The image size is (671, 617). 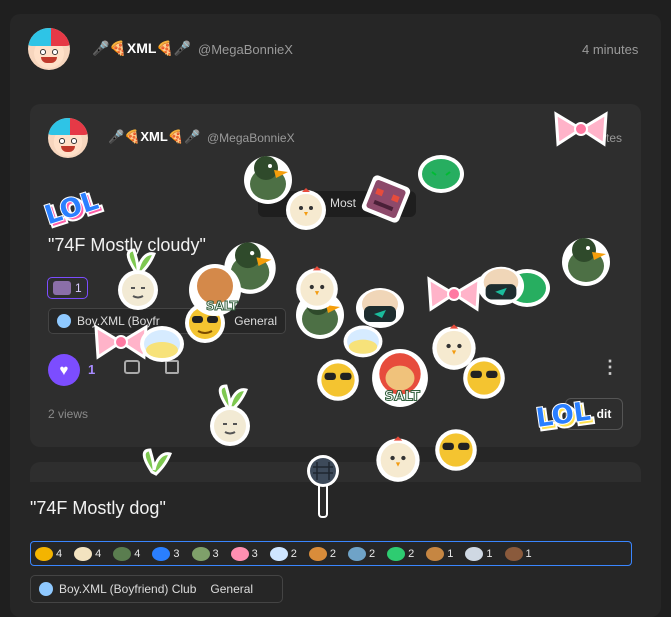 I want to click on community-chip: Boy.XML (Boyfriend) Club General, so click(x=156, y=589).